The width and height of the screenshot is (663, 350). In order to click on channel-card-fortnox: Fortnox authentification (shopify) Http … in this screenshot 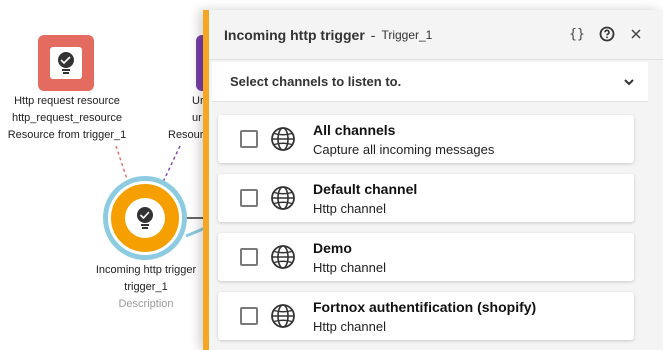, I will do `click(426, 316)`.